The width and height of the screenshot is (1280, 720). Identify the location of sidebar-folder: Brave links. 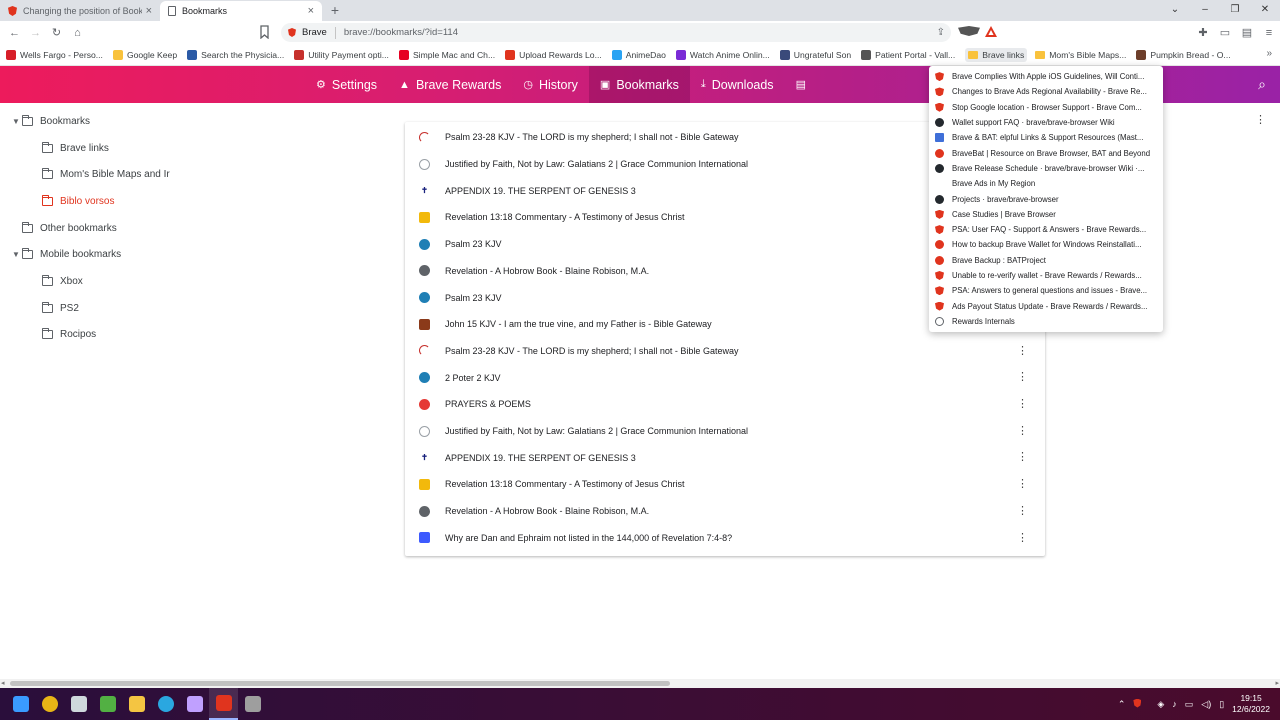
(69, 148).